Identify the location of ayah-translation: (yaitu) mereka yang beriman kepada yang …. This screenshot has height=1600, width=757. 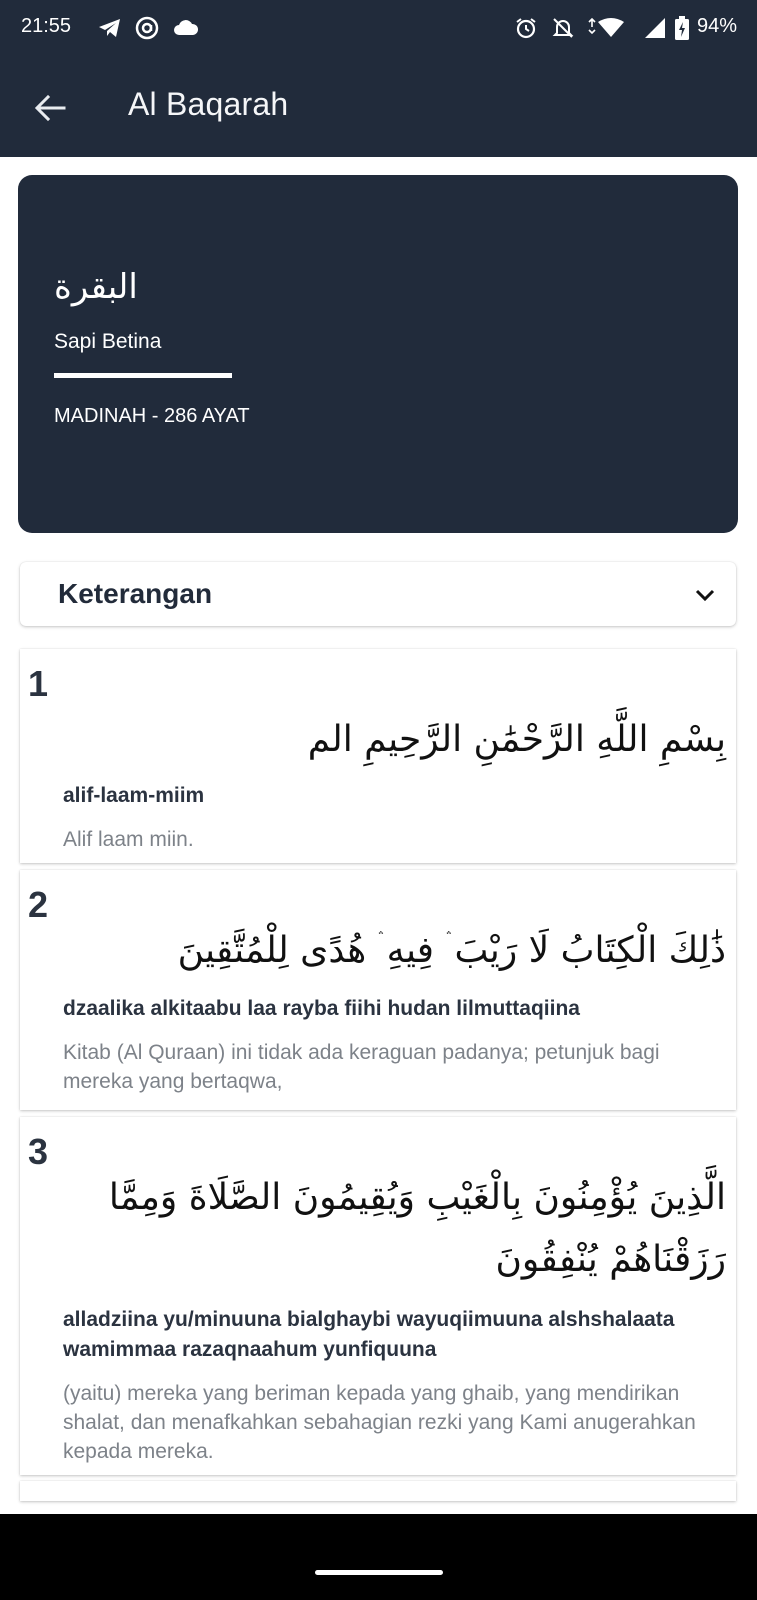
(379, 1422).